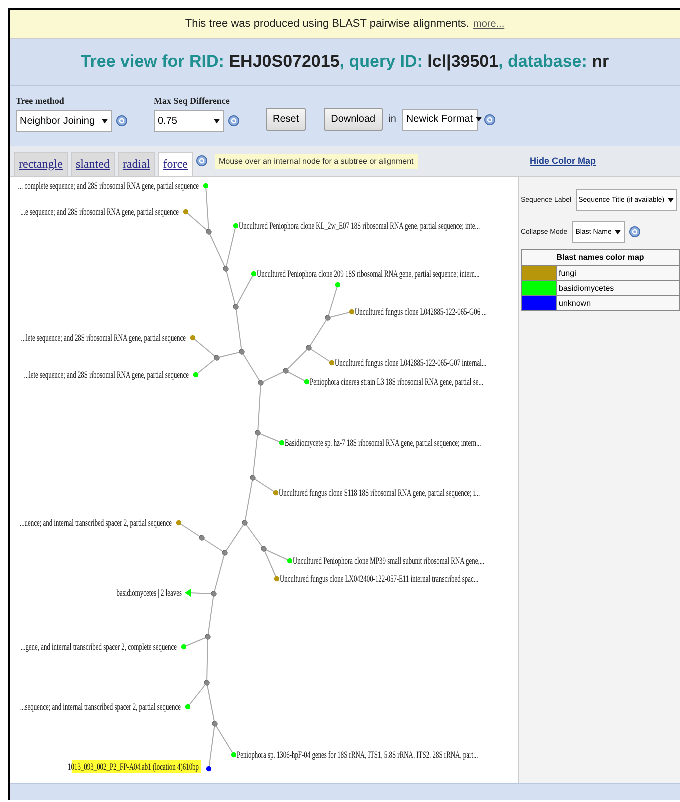  What do you see at coordinates (345, 62) in the screenshot?
I see `page-title: Tree view for RID: EHJ0S072015, query ID: lcl|39501, database: nr` at bounding box center [345, 62].